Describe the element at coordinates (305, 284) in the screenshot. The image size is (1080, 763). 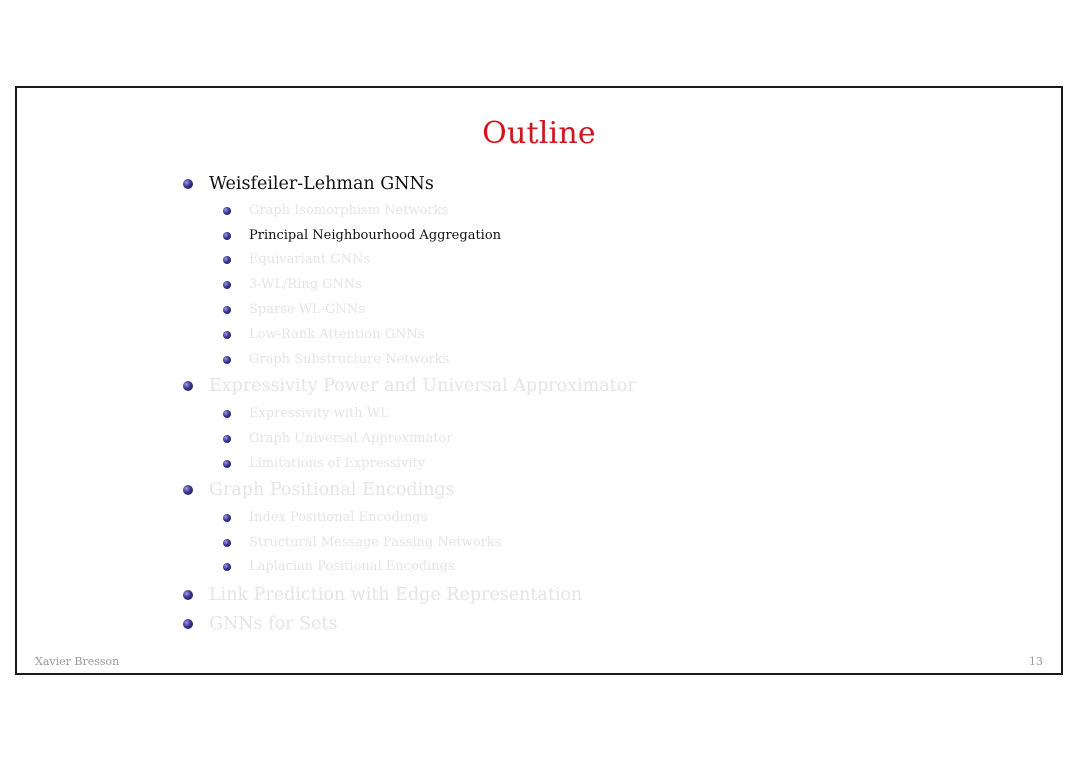
I see `outline-item-label: 3-WL/Ring GNNs` at that location.